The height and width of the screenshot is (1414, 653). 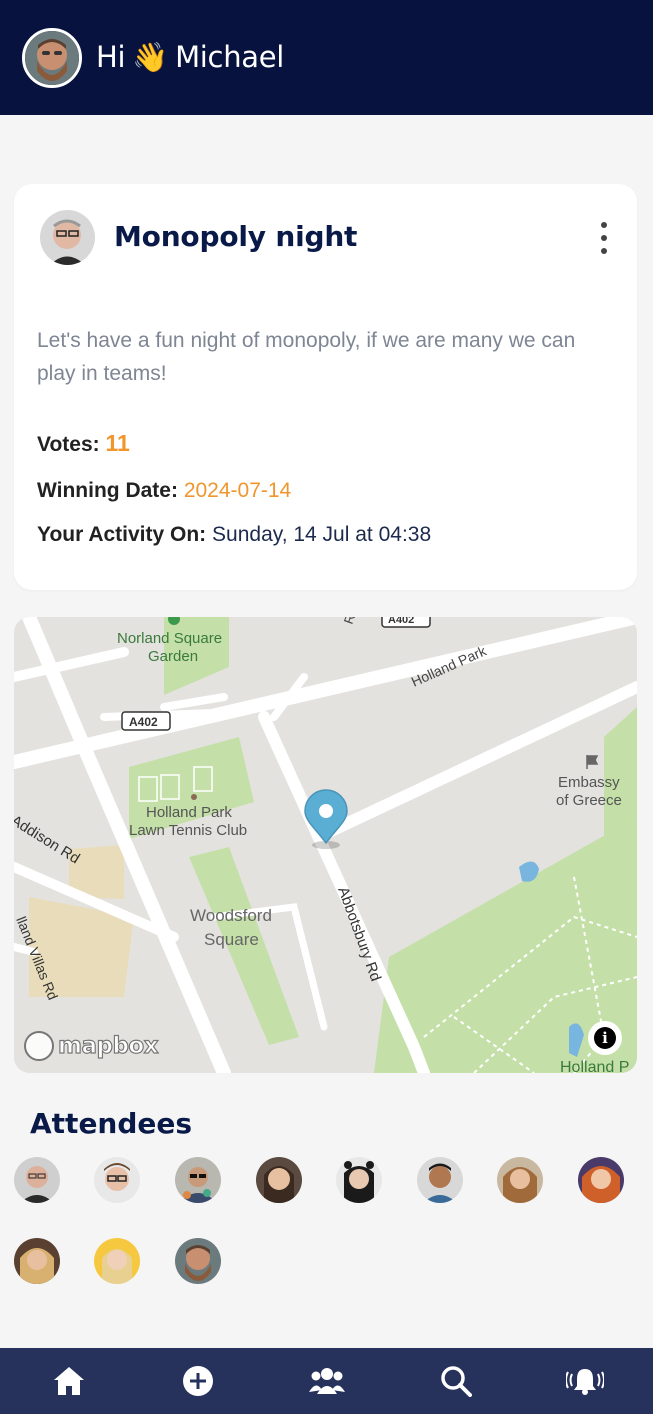 I want to click on notification-bell-icon, so click(x=584, y=1382).